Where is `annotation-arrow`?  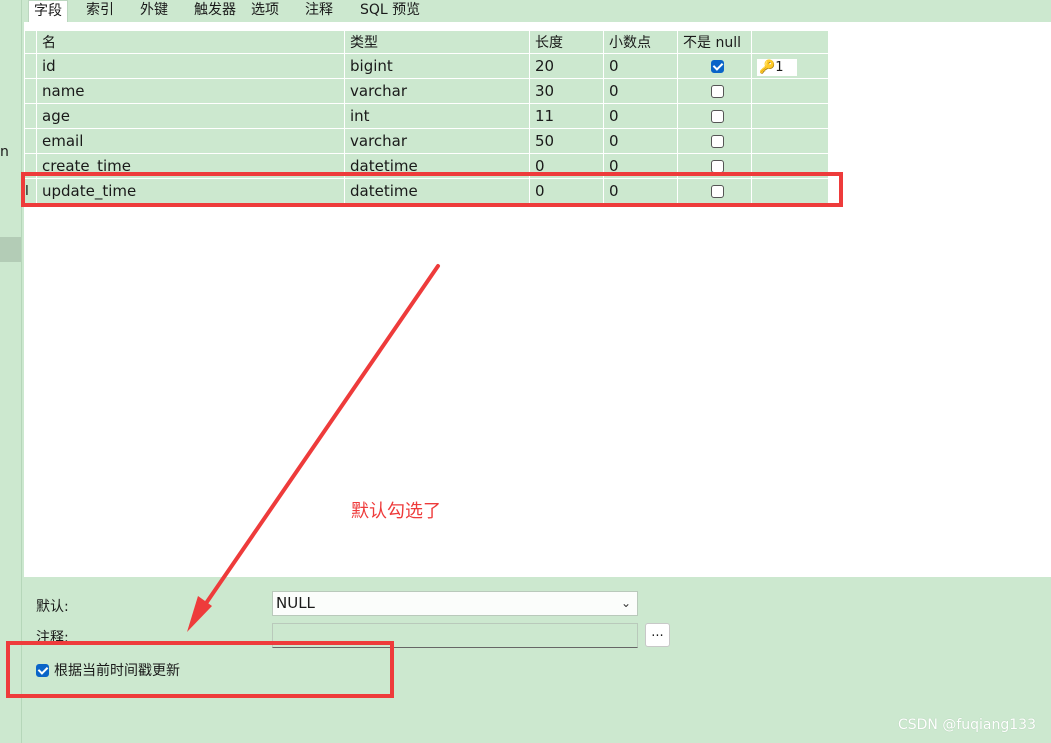 annotation-arrow is located at coordinates (313, 448).